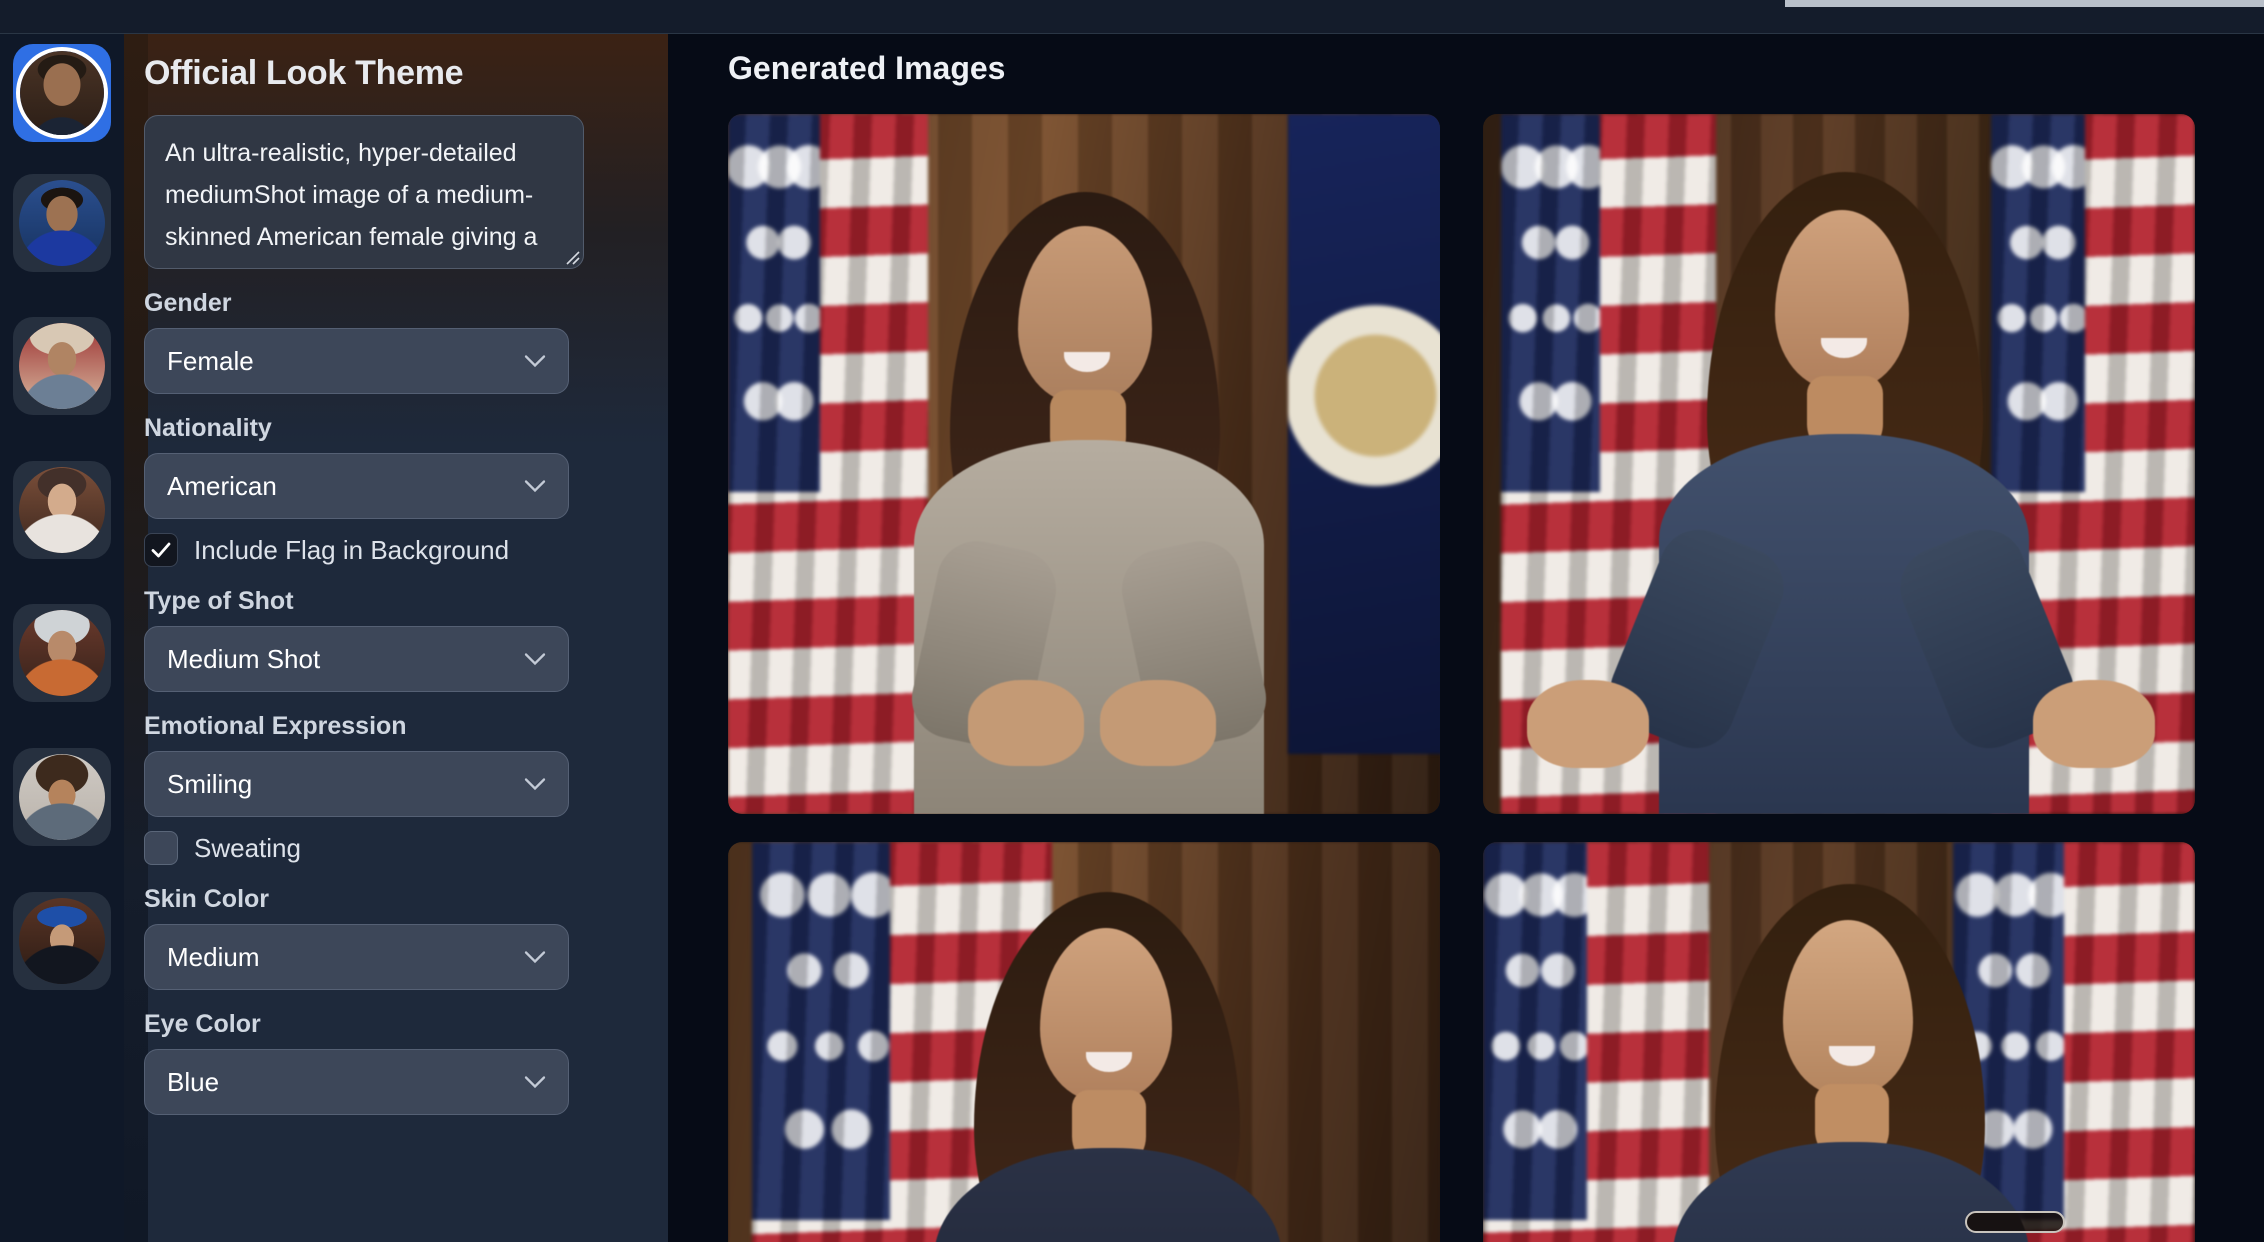 The image size is (2264, 1242). Describe the element at coordinates (208, 428) in the screenshot. I see `nationality-label: Nationality` at that location.